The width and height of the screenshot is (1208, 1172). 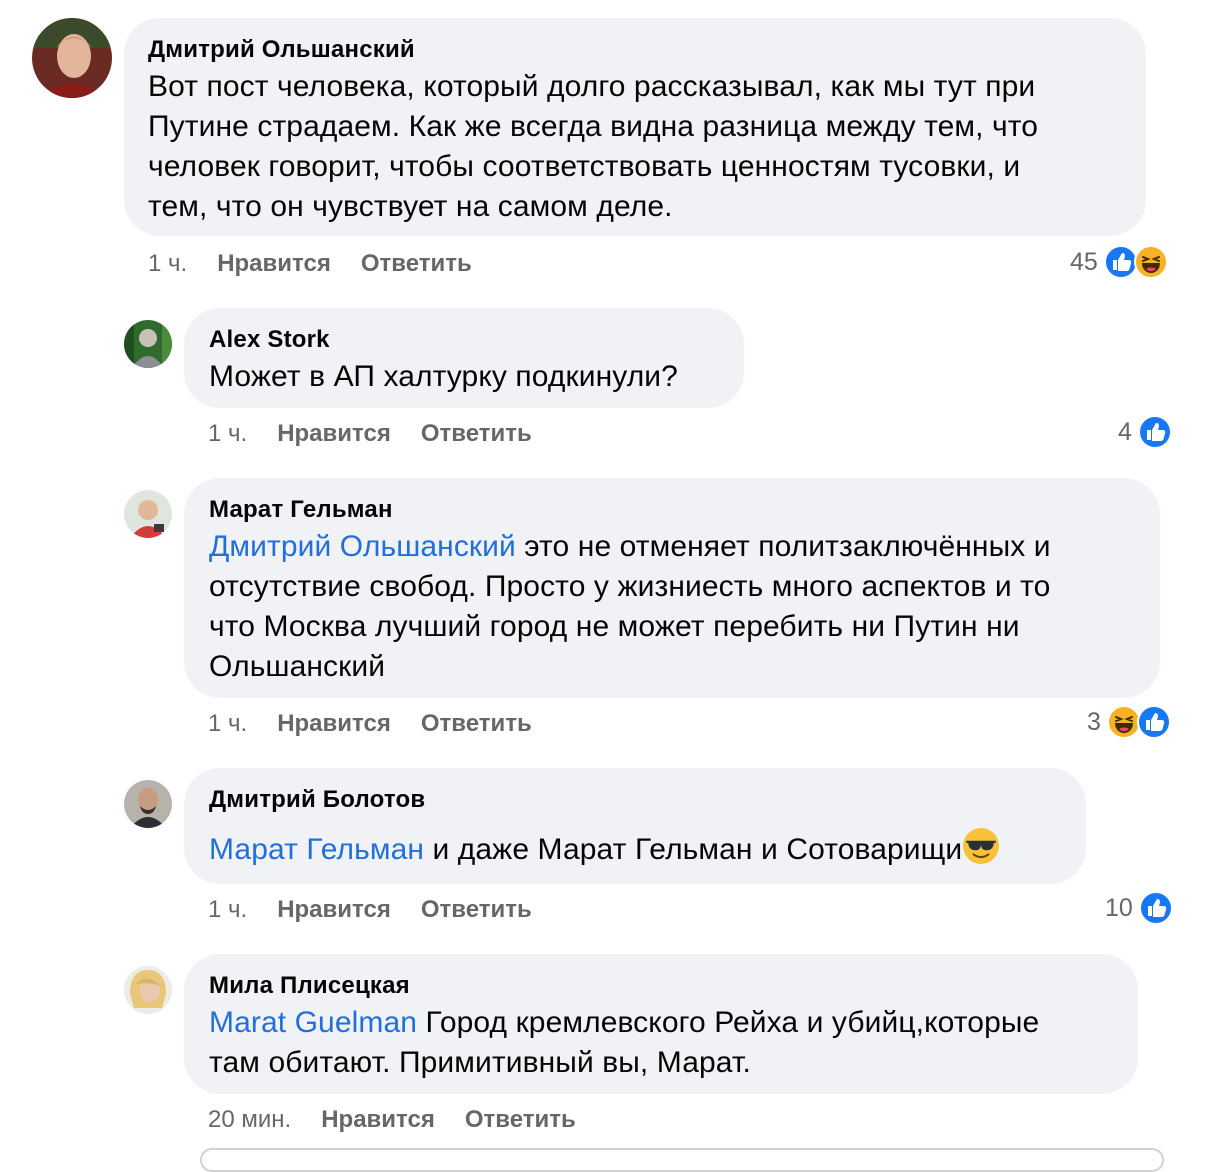 I want to click on comment-text-segment: это не отменяет политзаключённых и, so click(x=783, y=546).